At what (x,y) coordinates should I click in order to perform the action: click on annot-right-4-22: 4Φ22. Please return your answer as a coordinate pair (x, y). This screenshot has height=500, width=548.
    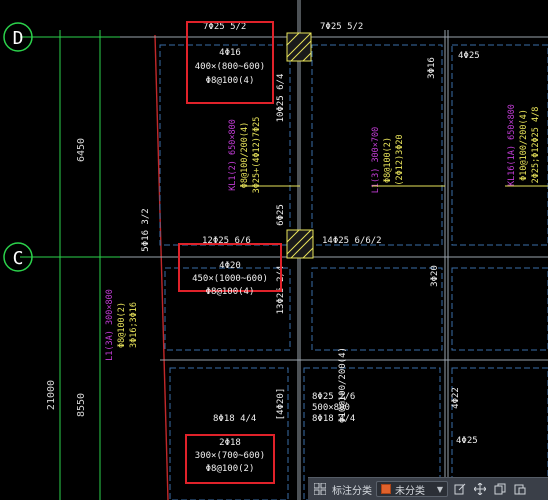
    Looking at the image, I should click on (456, 398).